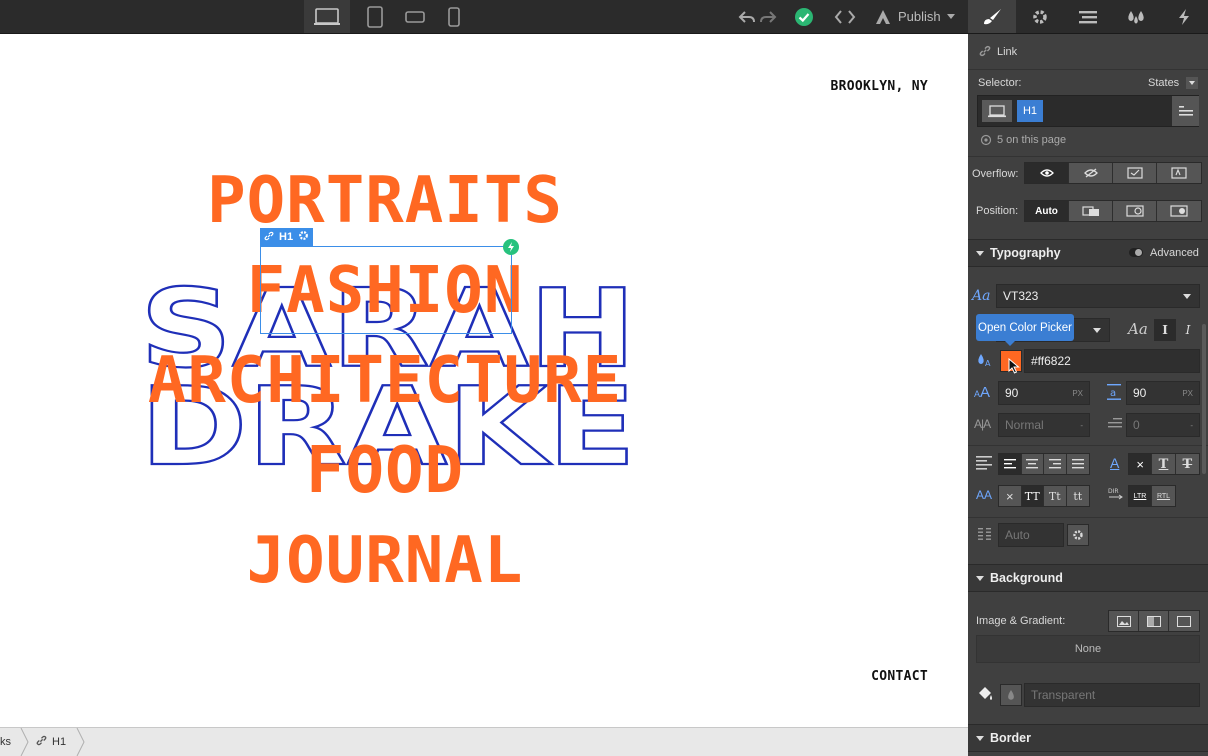  I want to click on text-indent-unit: -, so click(1191, 425).